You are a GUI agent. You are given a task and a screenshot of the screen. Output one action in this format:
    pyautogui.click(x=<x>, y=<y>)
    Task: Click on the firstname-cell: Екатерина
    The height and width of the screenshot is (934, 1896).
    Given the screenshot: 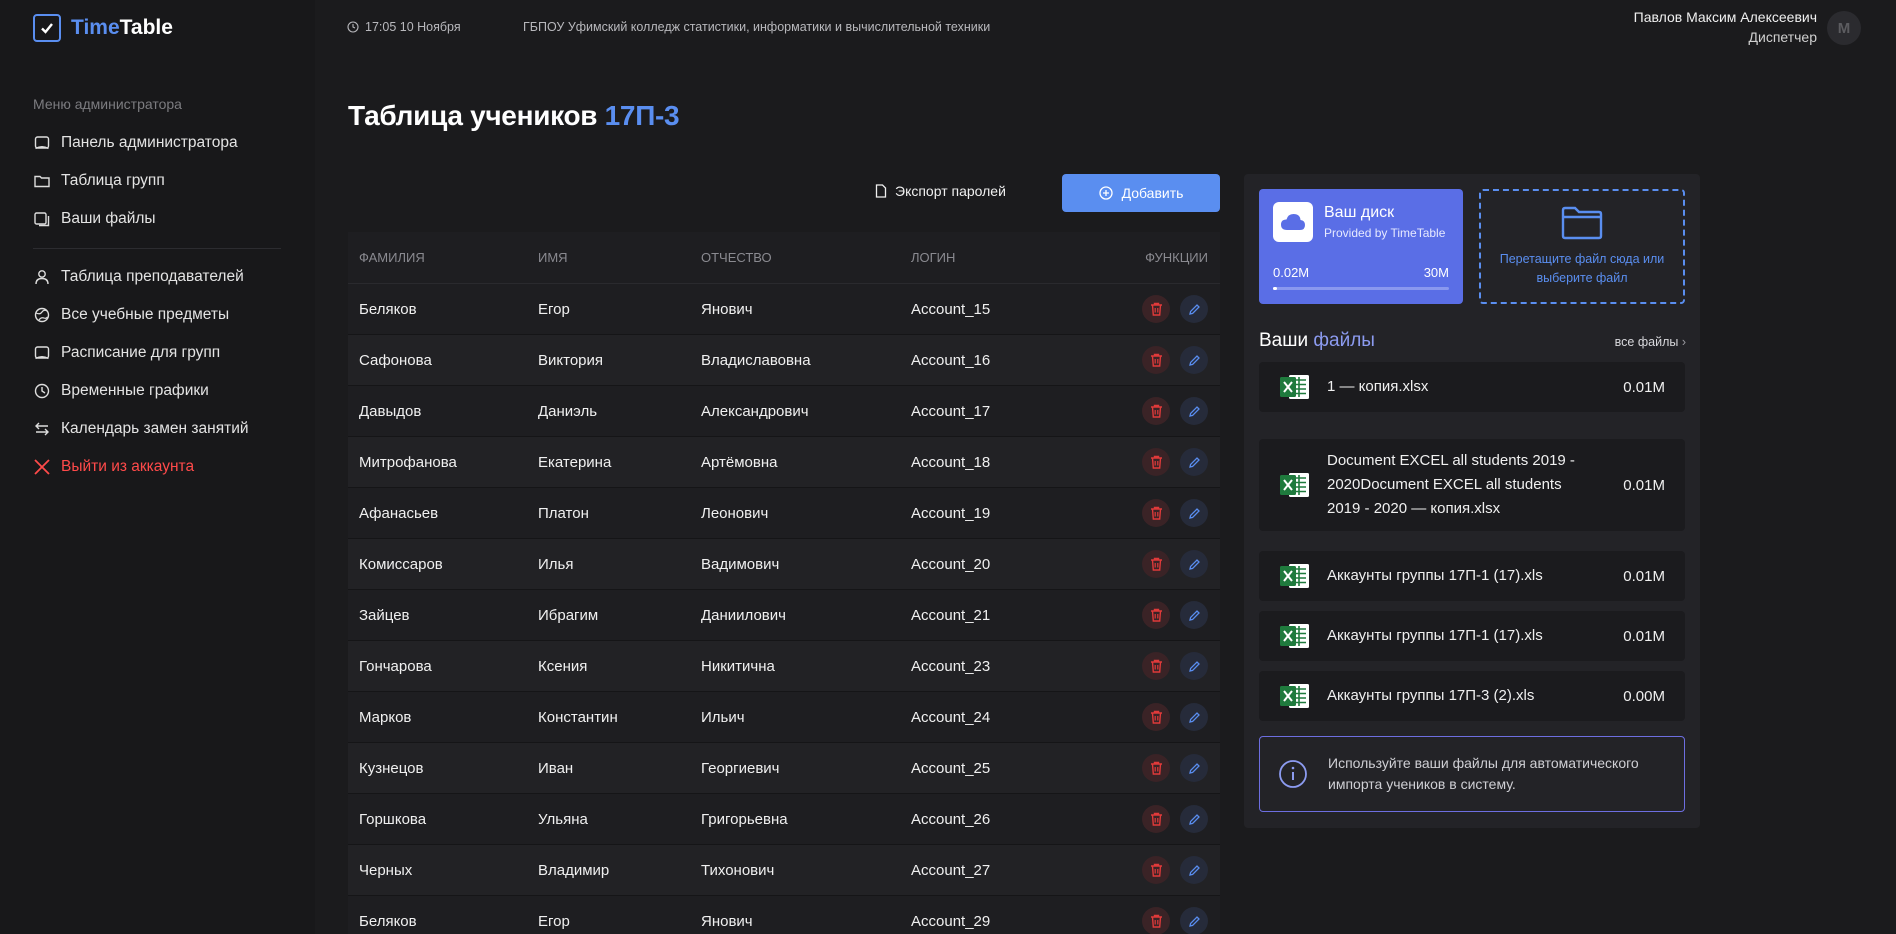 What is the action you would take?
    pyautogui.click(x=575, y=462)
    